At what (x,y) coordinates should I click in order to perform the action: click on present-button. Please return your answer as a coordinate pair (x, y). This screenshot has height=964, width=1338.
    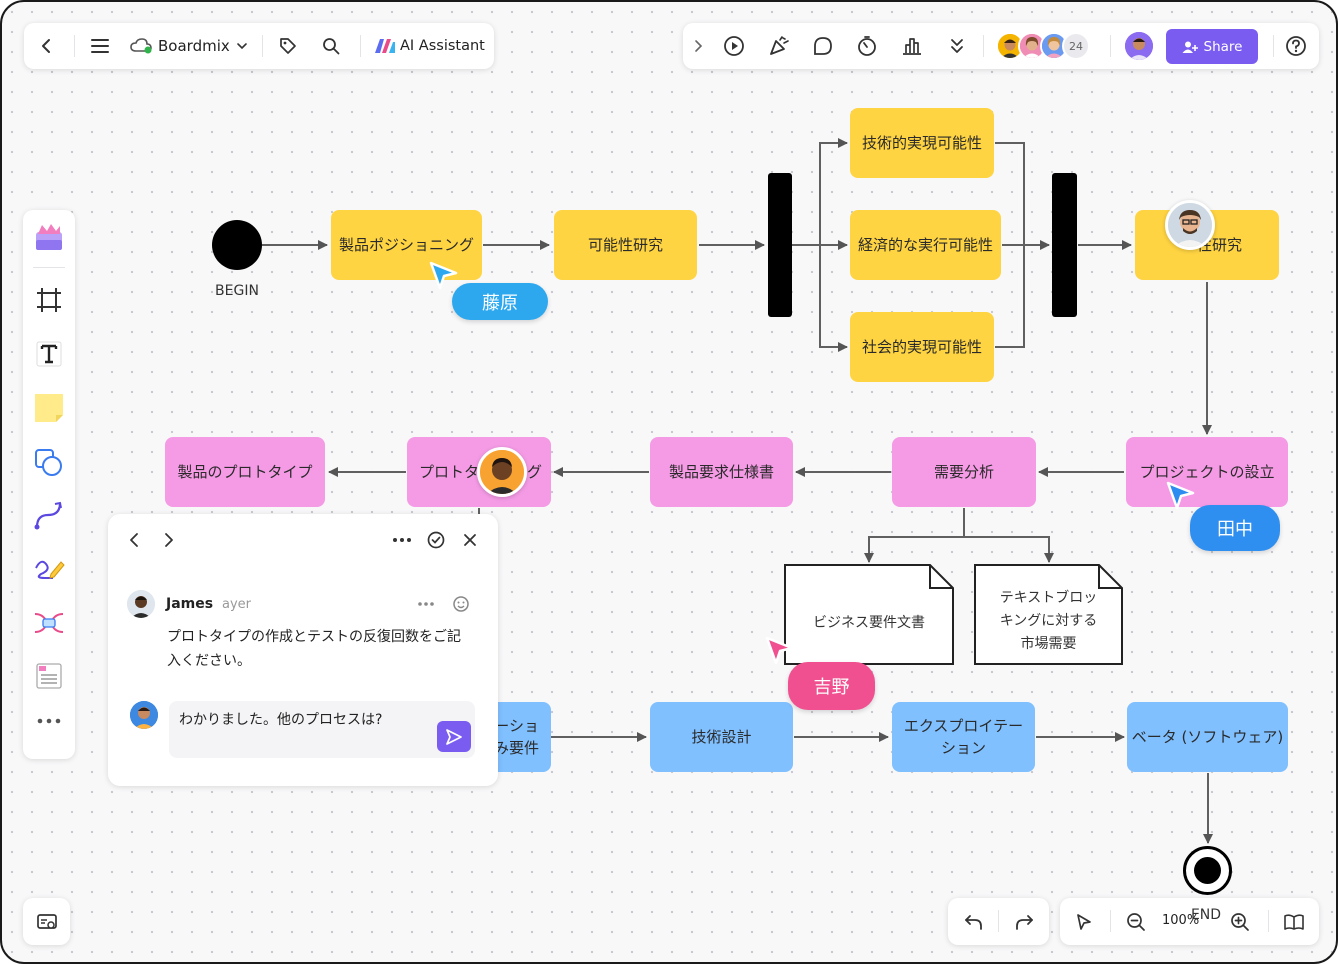
    Looking at the image, I should click on (734, 46).